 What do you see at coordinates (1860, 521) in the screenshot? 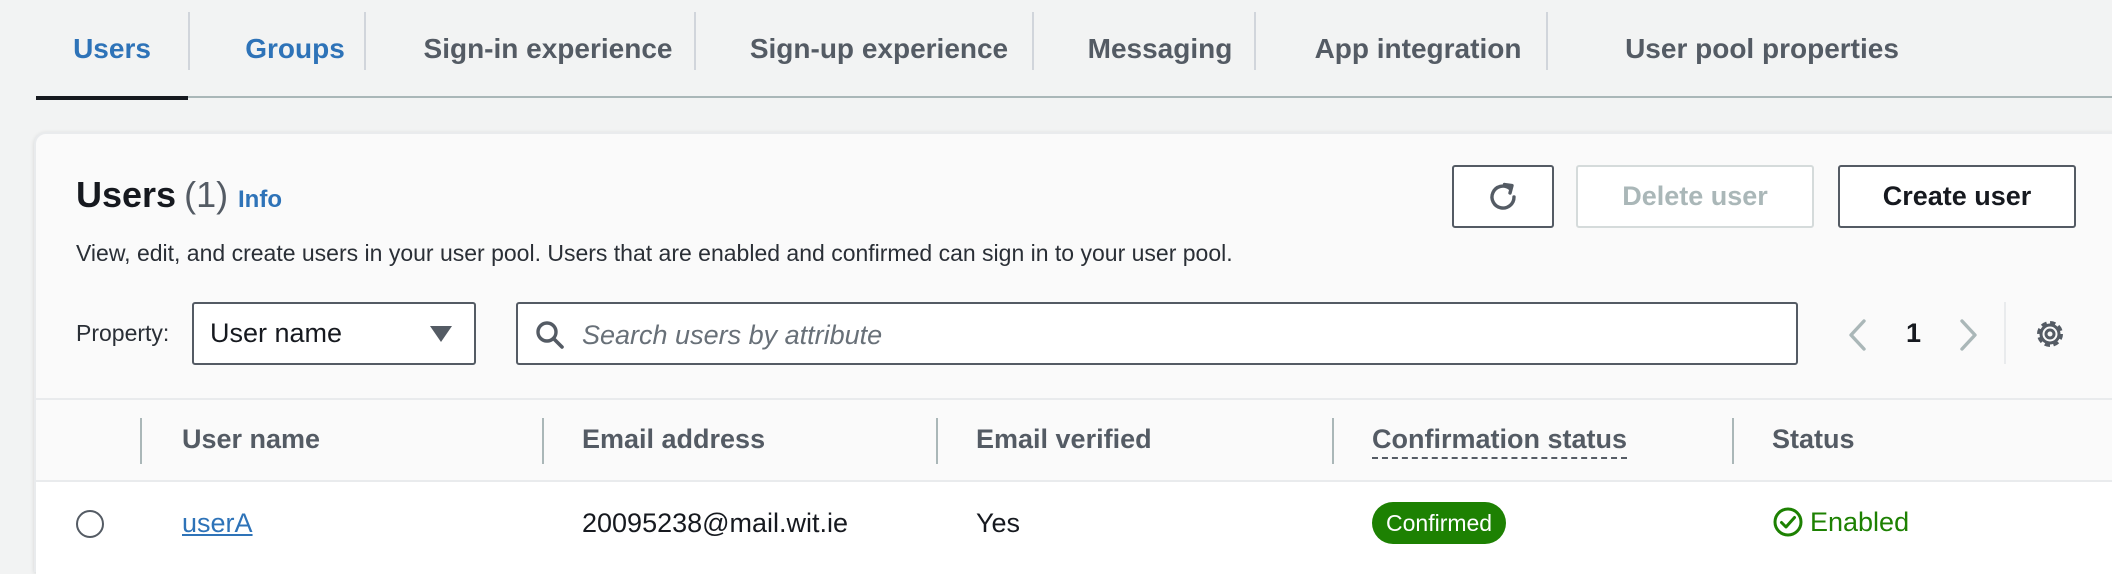
I see `status-text: Enabled` at bounding box center [1860, 521].